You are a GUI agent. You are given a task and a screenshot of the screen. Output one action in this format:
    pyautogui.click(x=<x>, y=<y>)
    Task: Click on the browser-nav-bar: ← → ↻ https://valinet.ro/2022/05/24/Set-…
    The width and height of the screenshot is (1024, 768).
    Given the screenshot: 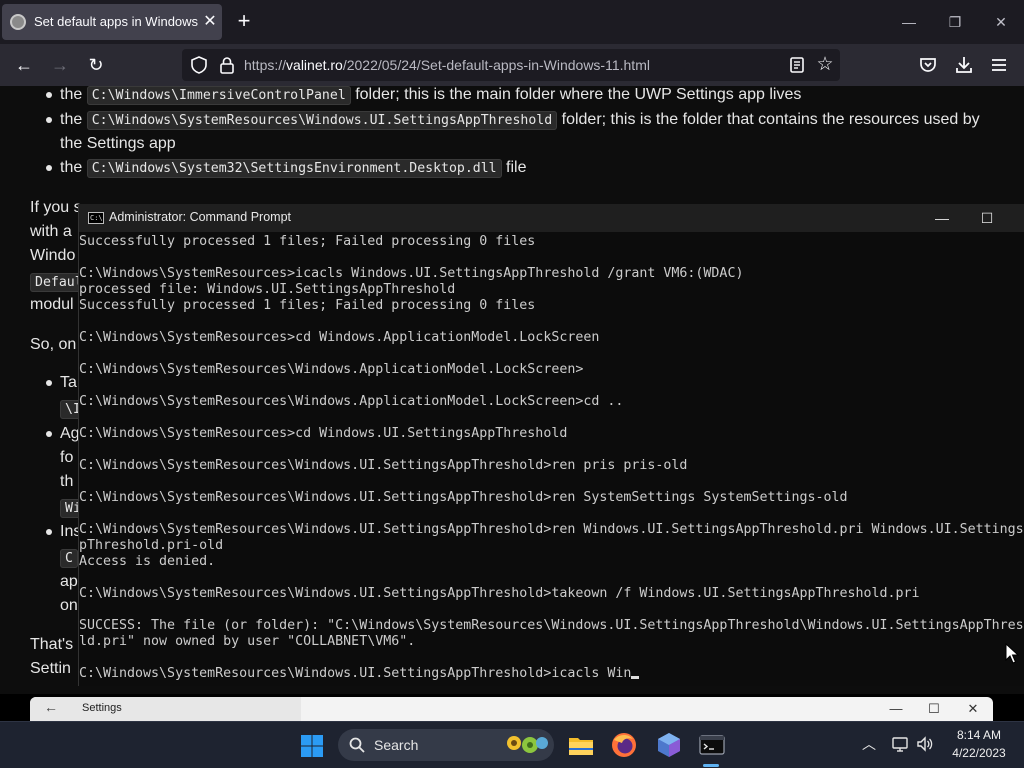 What is the action you would take?
    pyautogui.click(x=512, y=65)
    